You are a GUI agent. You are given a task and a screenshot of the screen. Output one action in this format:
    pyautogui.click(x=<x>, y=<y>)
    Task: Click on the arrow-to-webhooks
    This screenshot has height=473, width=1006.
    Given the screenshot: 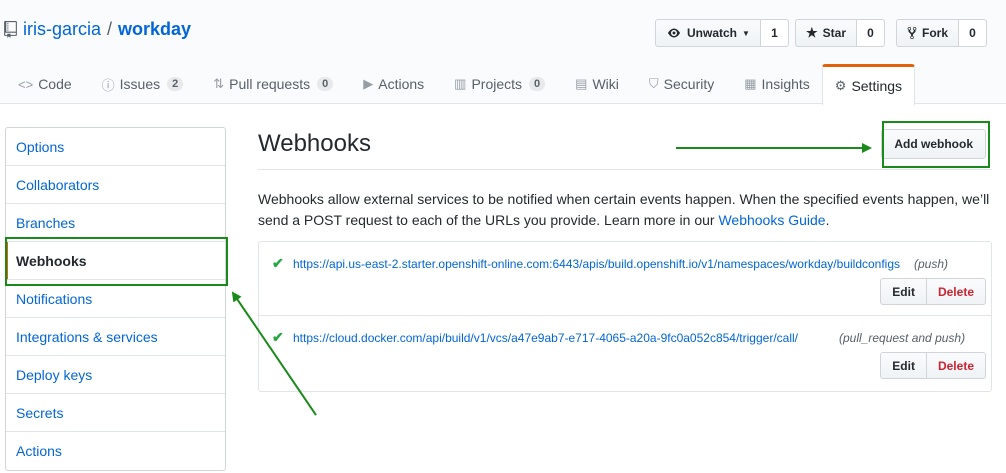 What is the action you would take?
    pyautogui.click(x=274, y=353)
    